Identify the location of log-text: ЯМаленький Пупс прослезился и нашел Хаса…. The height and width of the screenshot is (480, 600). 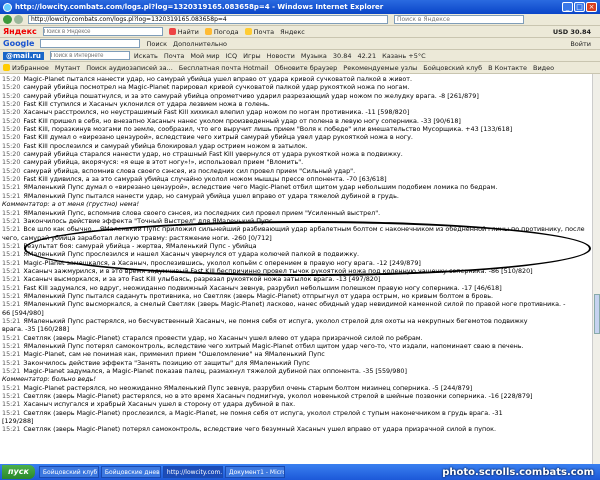
(191, 254).